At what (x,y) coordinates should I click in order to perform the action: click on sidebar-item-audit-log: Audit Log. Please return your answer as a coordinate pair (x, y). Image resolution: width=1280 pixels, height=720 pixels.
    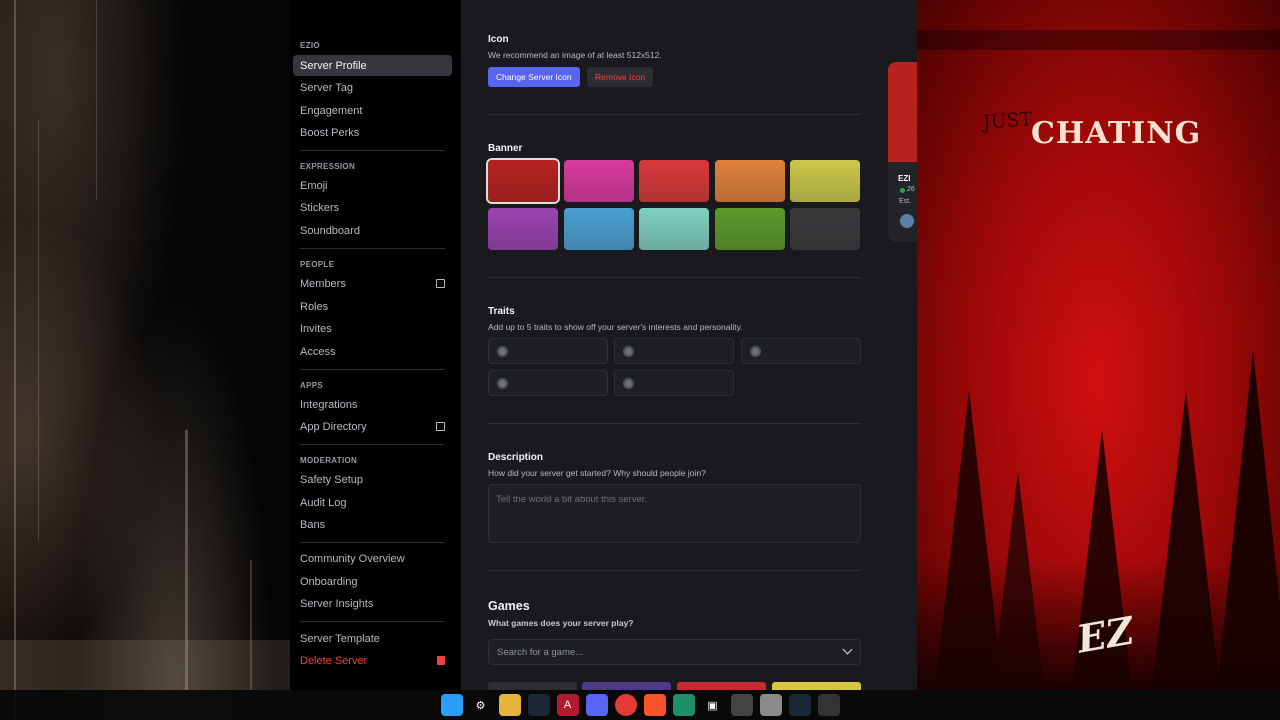
    Looking at the image, I should click on (372, 502).